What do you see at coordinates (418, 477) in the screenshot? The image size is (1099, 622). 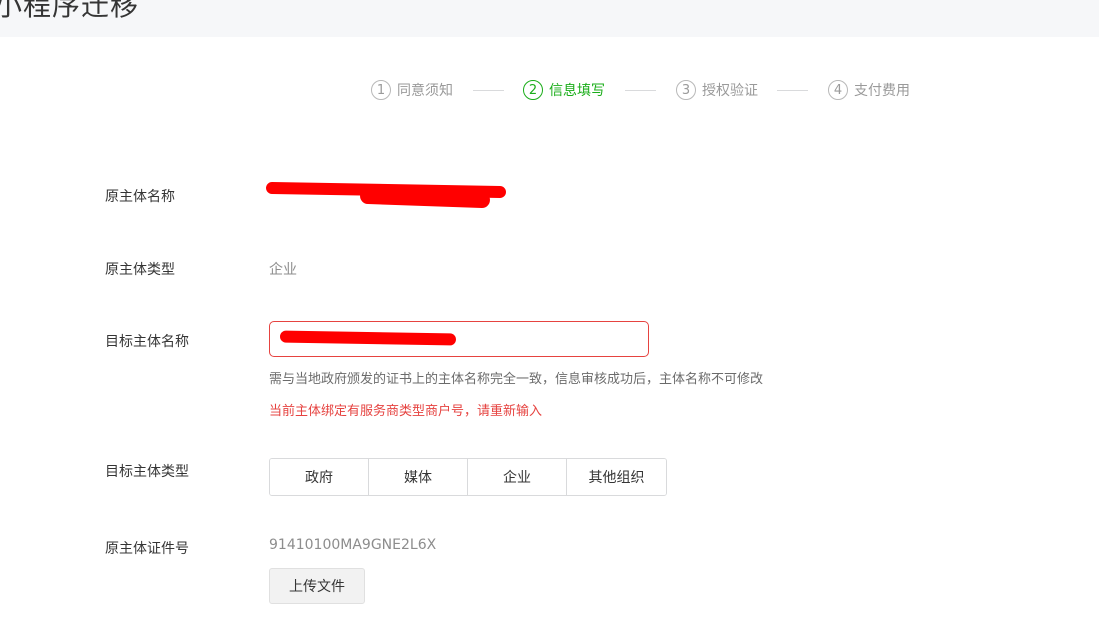 I see `type-option-media: 媒体` at bounding box center [418, 477].